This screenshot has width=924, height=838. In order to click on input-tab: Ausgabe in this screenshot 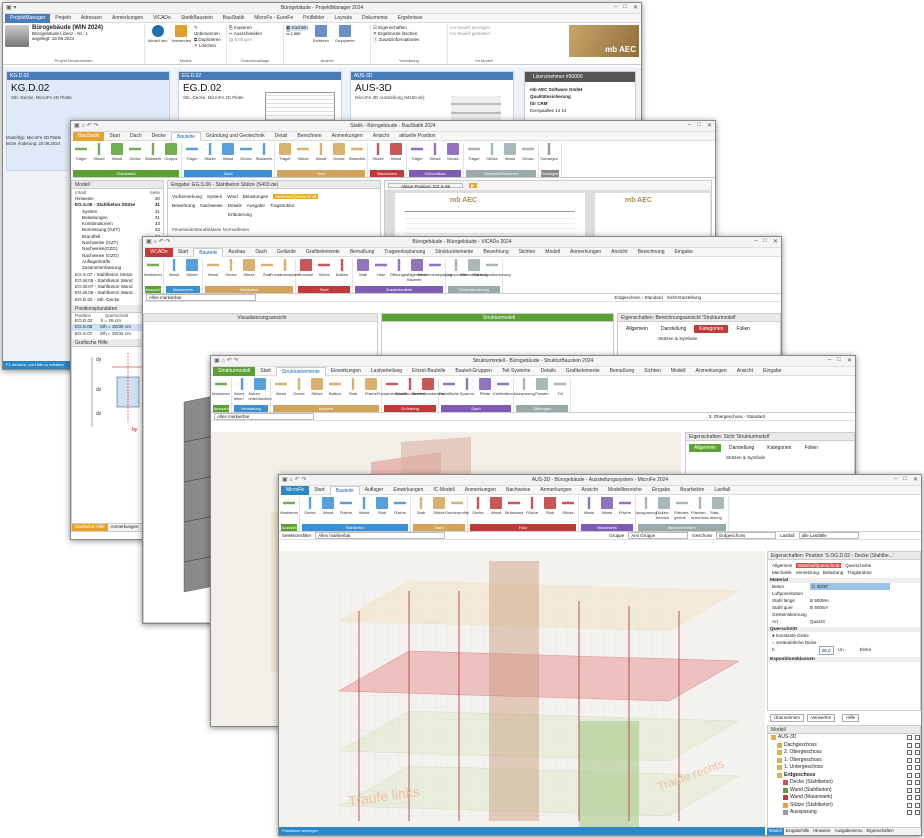, I will do `click(256, 205)`.